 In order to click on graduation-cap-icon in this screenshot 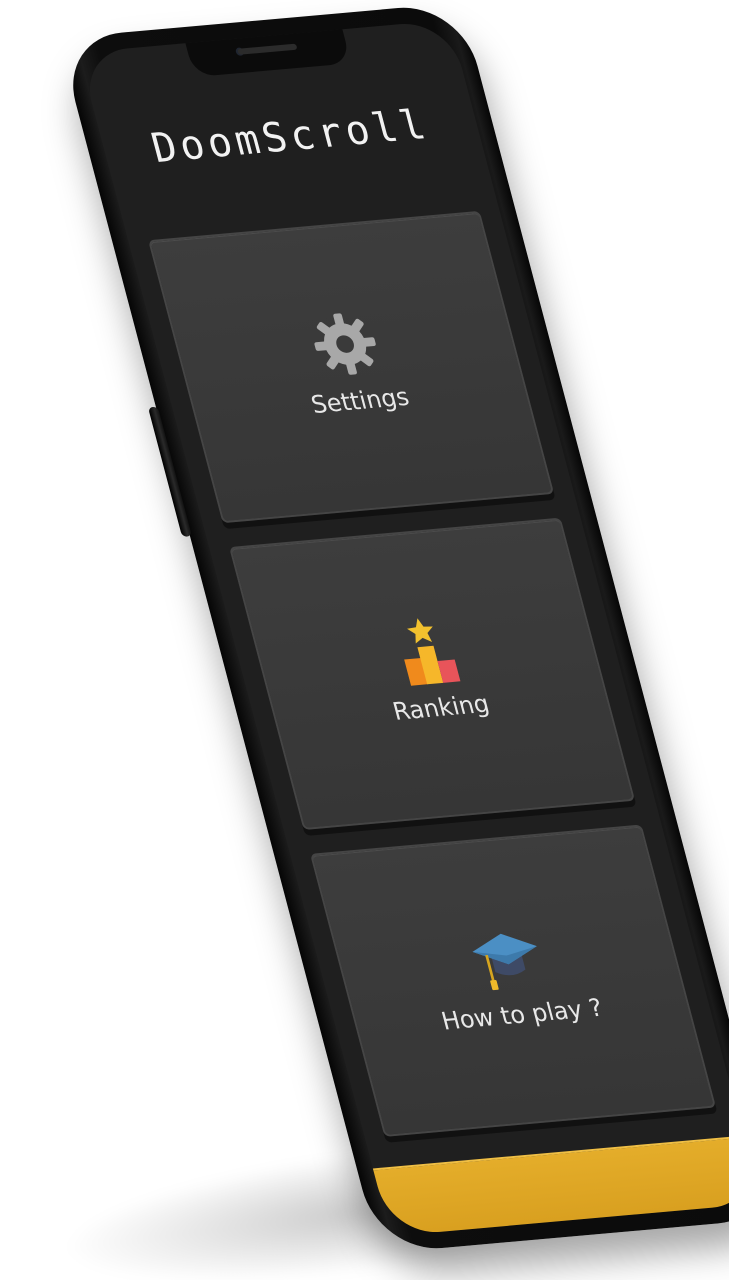, I will do `click(504, 962)`.